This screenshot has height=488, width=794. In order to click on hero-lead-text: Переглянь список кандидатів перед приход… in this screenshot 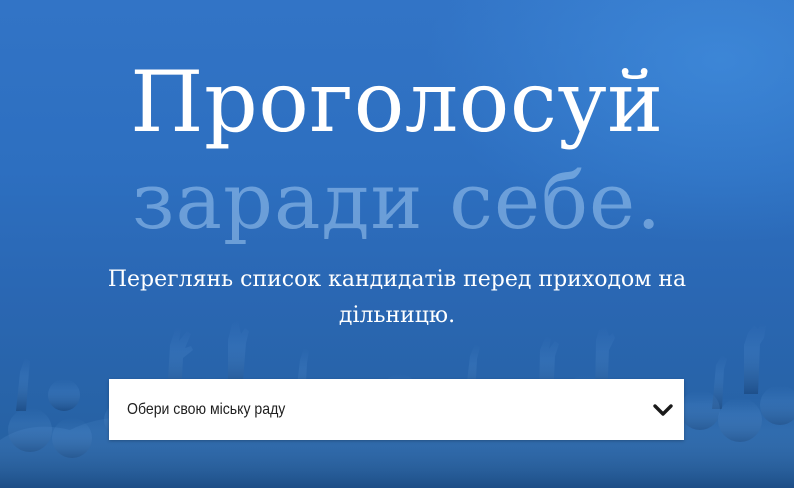, I will do `click(397, 297)`.